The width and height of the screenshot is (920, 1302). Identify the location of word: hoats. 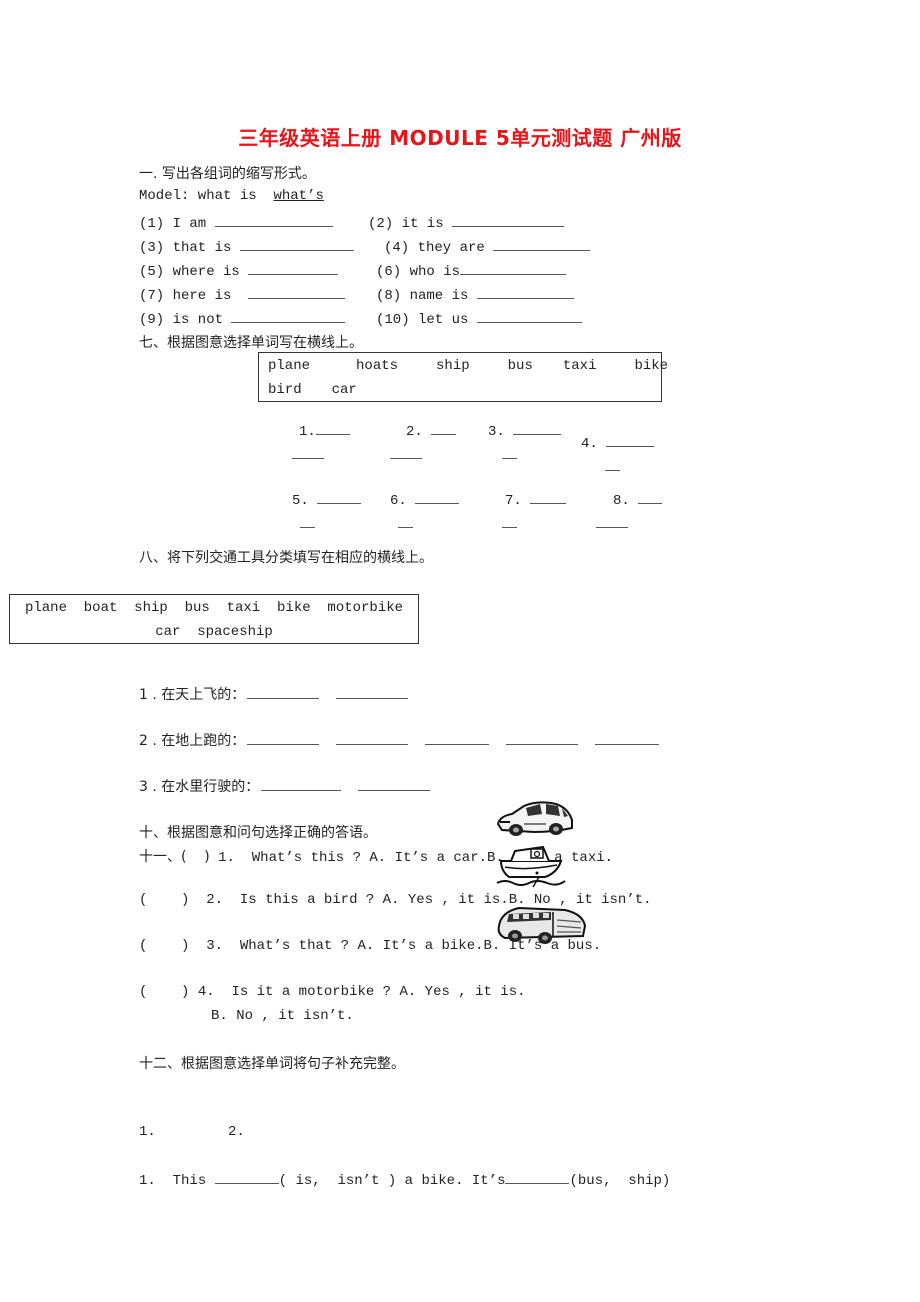
(377, 366).